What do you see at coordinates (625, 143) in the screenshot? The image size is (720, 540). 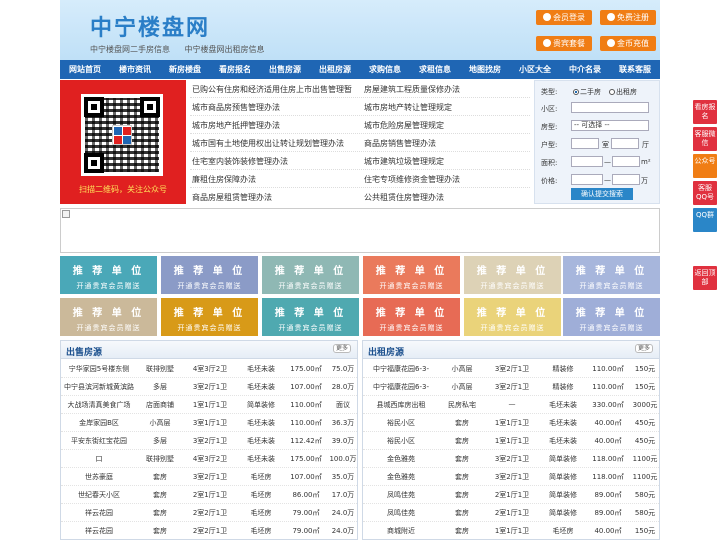 I see `hall-select` at bounding box center [625, 143].